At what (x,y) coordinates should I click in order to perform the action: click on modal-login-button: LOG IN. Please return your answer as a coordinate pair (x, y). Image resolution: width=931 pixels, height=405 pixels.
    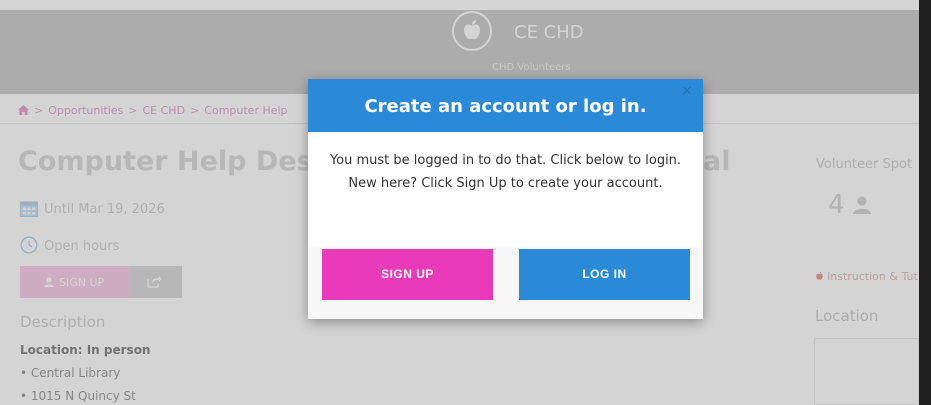
    Looking at the image, I should click on (604, 274).